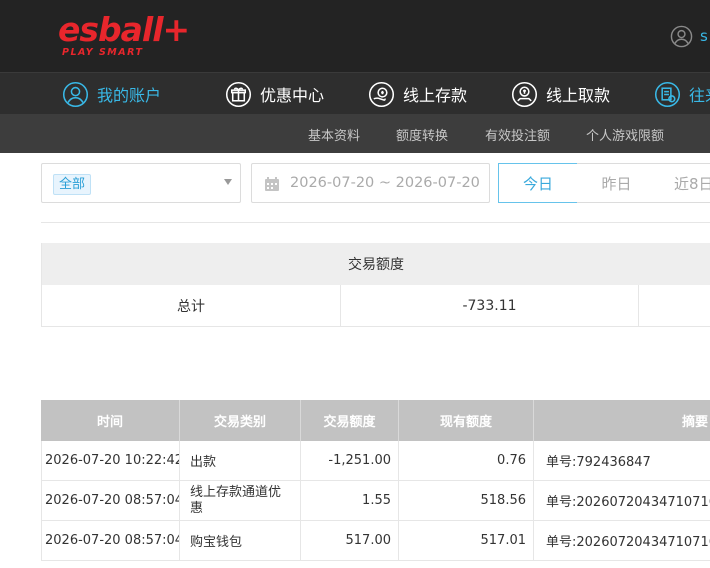 Image resolution: width=710 pixels, height=568 pixels. Describe the element at coordinates (355, 36) in the screenshot. I see `top-header: esball+ PLAY SMART s` at that location.